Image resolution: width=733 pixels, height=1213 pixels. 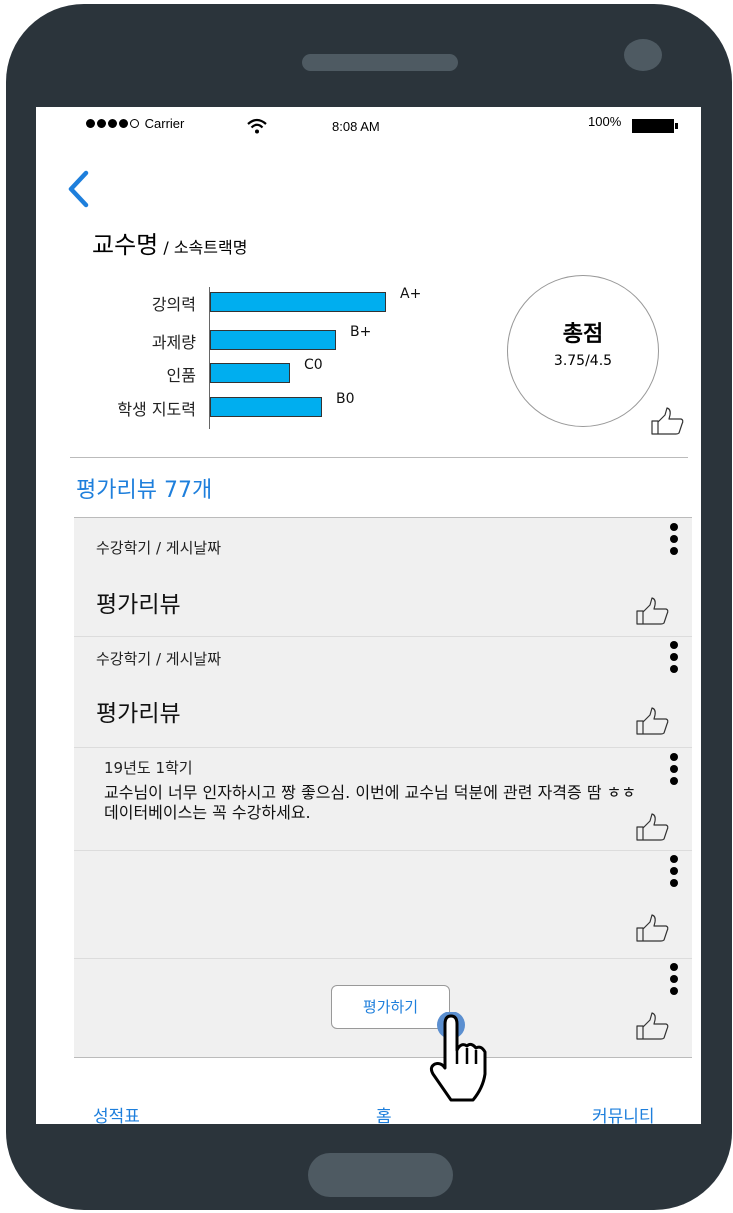 I want to click on wifi-icon, so click(x=257, y=126).